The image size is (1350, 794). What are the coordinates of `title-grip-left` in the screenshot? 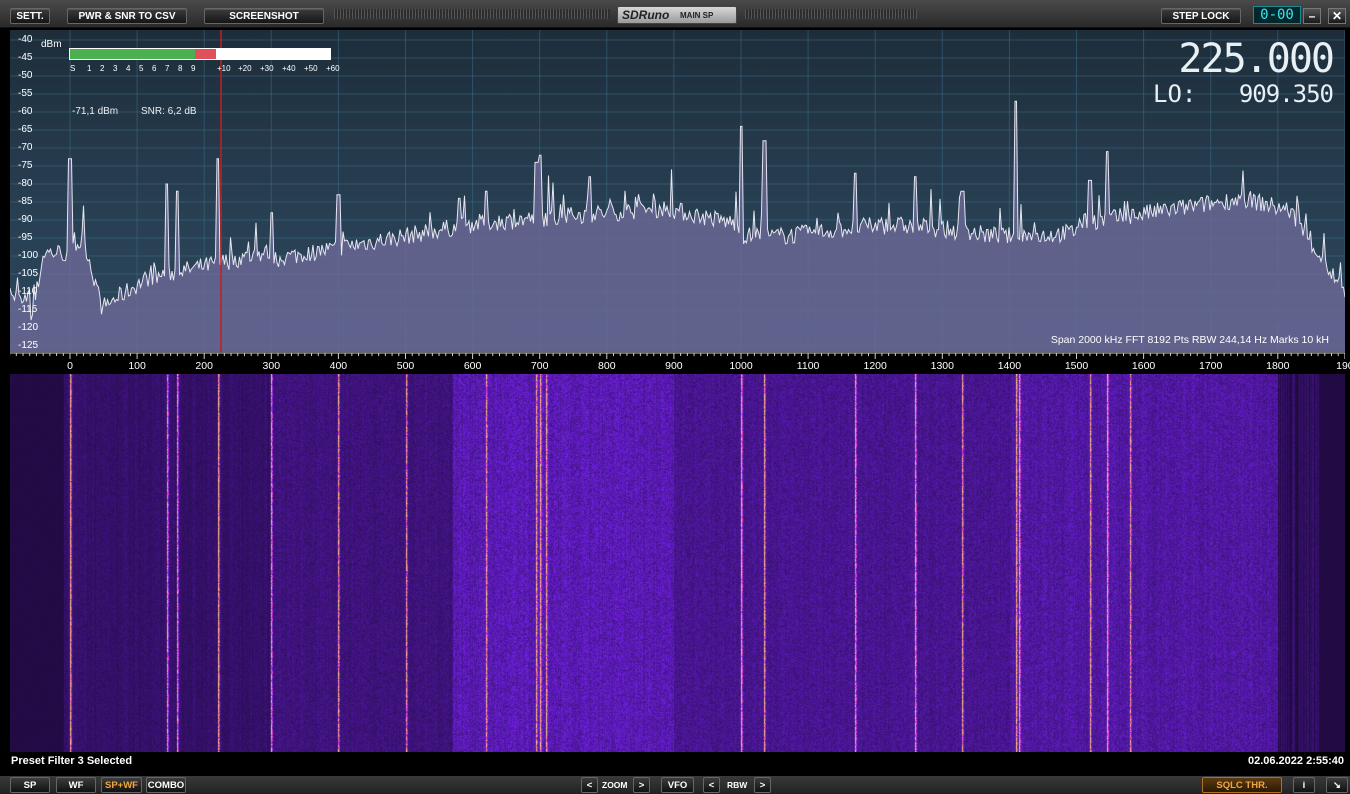 It's located at (472, 14).